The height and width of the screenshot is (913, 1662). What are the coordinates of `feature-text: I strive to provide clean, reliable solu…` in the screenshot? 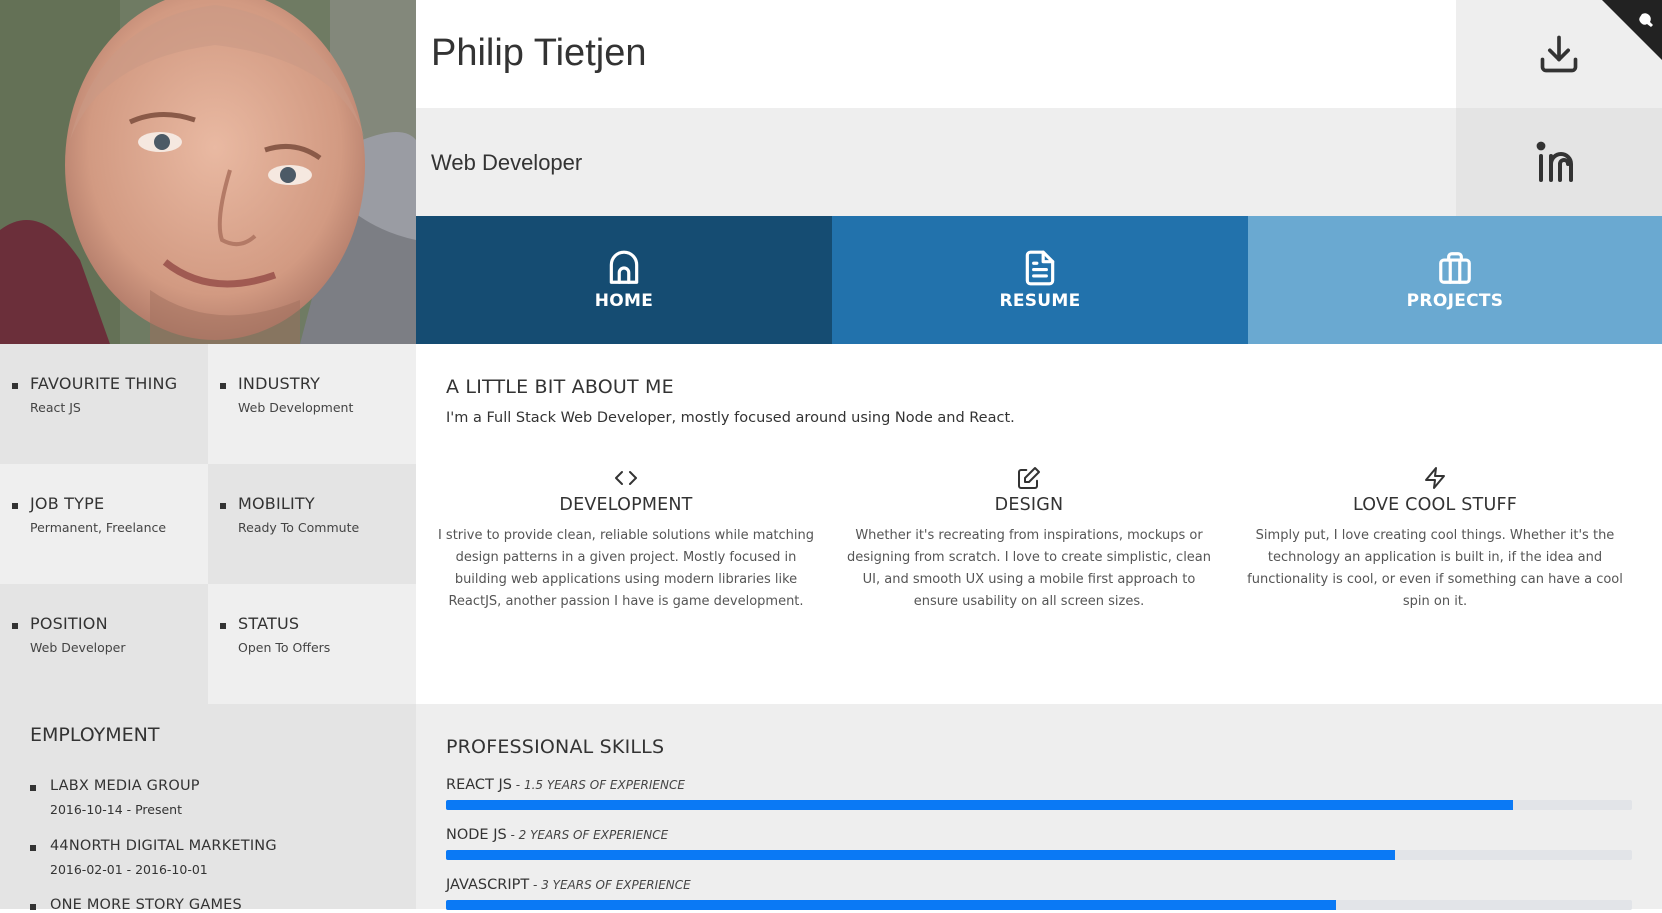 It's located at (626, 568).